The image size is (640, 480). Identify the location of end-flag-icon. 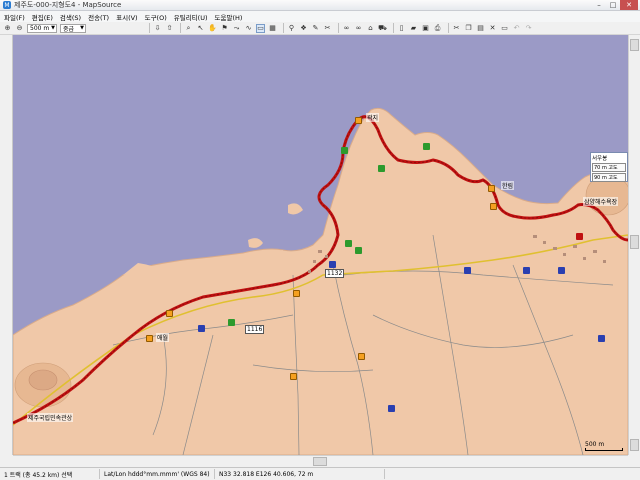
(579, 236).